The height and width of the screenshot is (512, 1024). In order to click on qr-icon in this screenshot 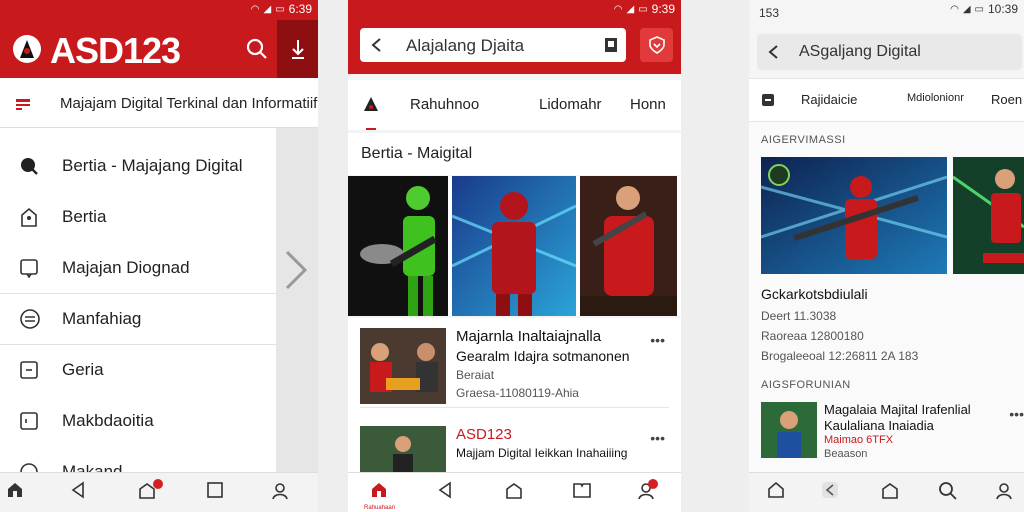, I will do `click(611, 45)`.